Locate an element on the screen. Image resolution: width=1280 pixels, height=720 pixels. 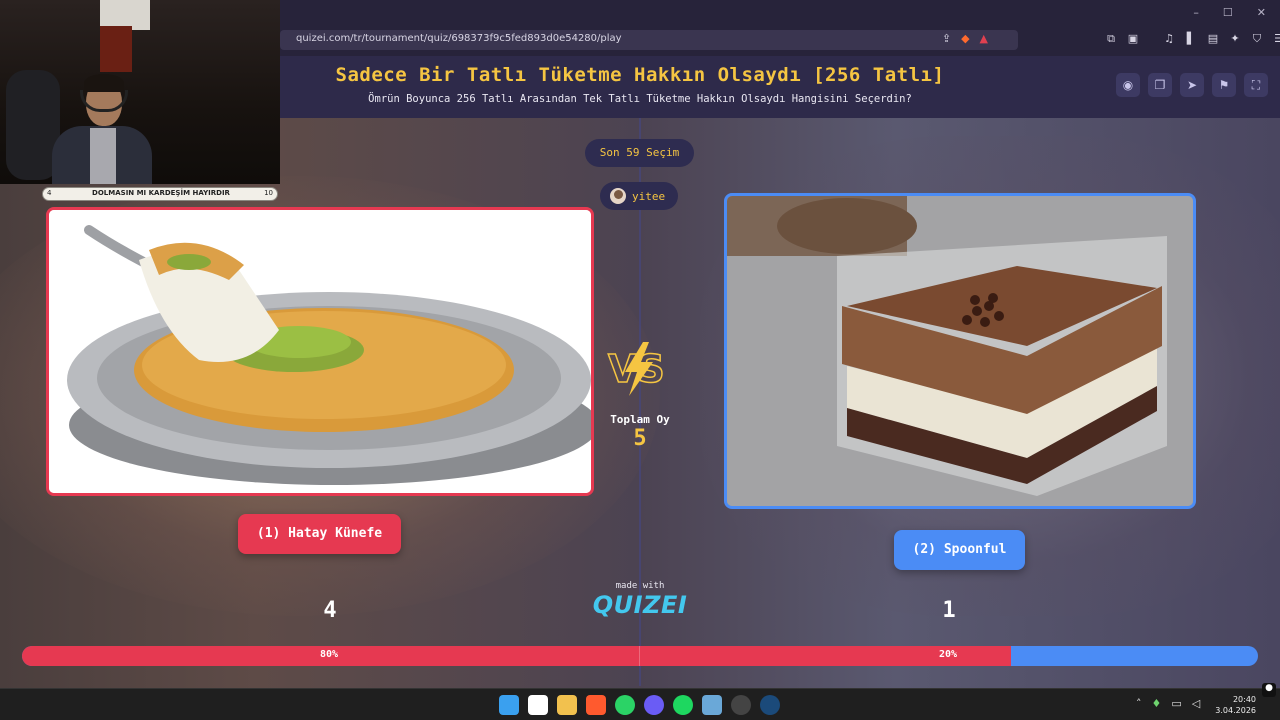
copy-icon: ❐ is located at coordinates (1160, 85).